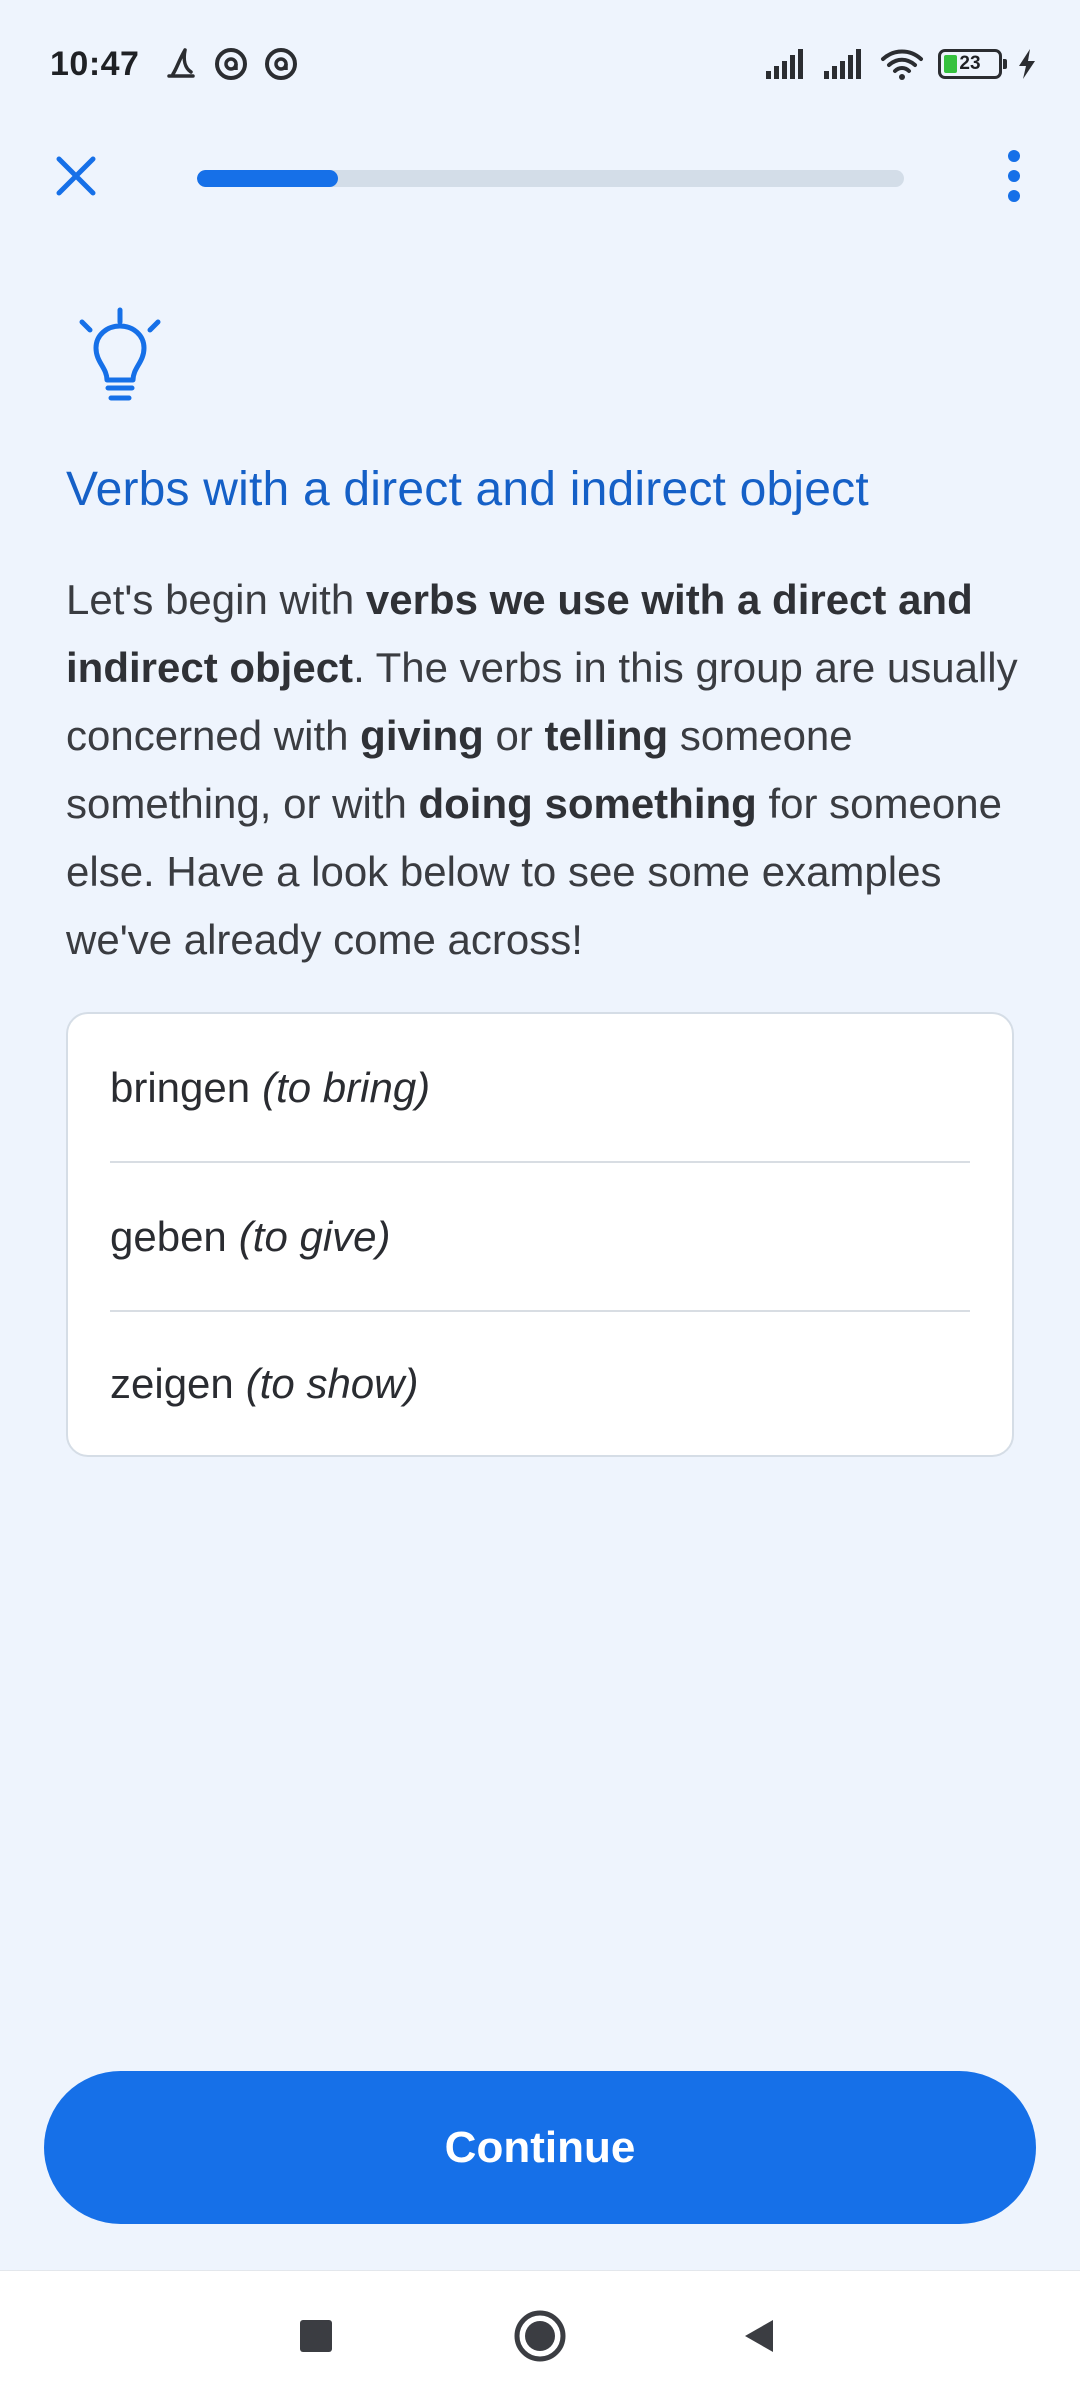 The image size is (1080, 2400). Describe the element at coordinates (332, 1383) in the screenshot. I see `example-translation: (to show)` at that location.